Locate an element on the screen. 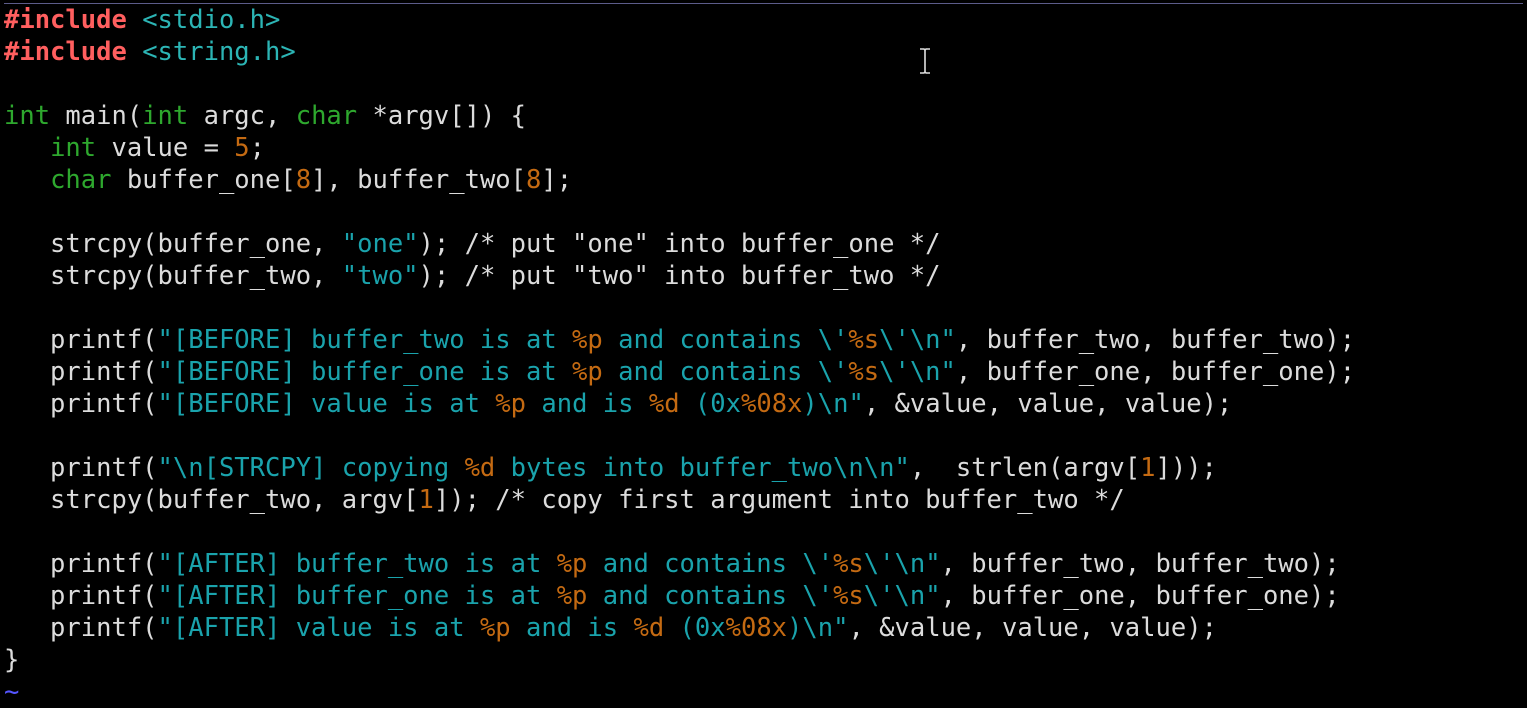  code-line: #include <string.h> is located at coordinates (679, 52).